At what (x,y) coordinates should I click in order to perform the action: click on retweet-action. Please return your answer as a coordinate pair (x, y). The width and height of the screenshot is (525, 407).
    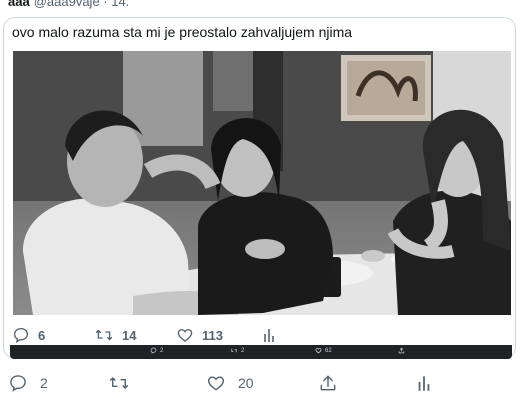
    Looking at the image, I should click on (125, 383).